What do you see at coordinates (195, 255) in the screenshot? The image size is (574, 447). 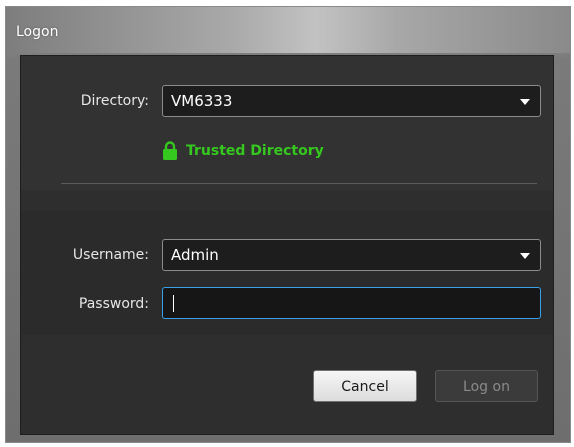 I see `username-value: Admin` at bounding box center [195, 255].